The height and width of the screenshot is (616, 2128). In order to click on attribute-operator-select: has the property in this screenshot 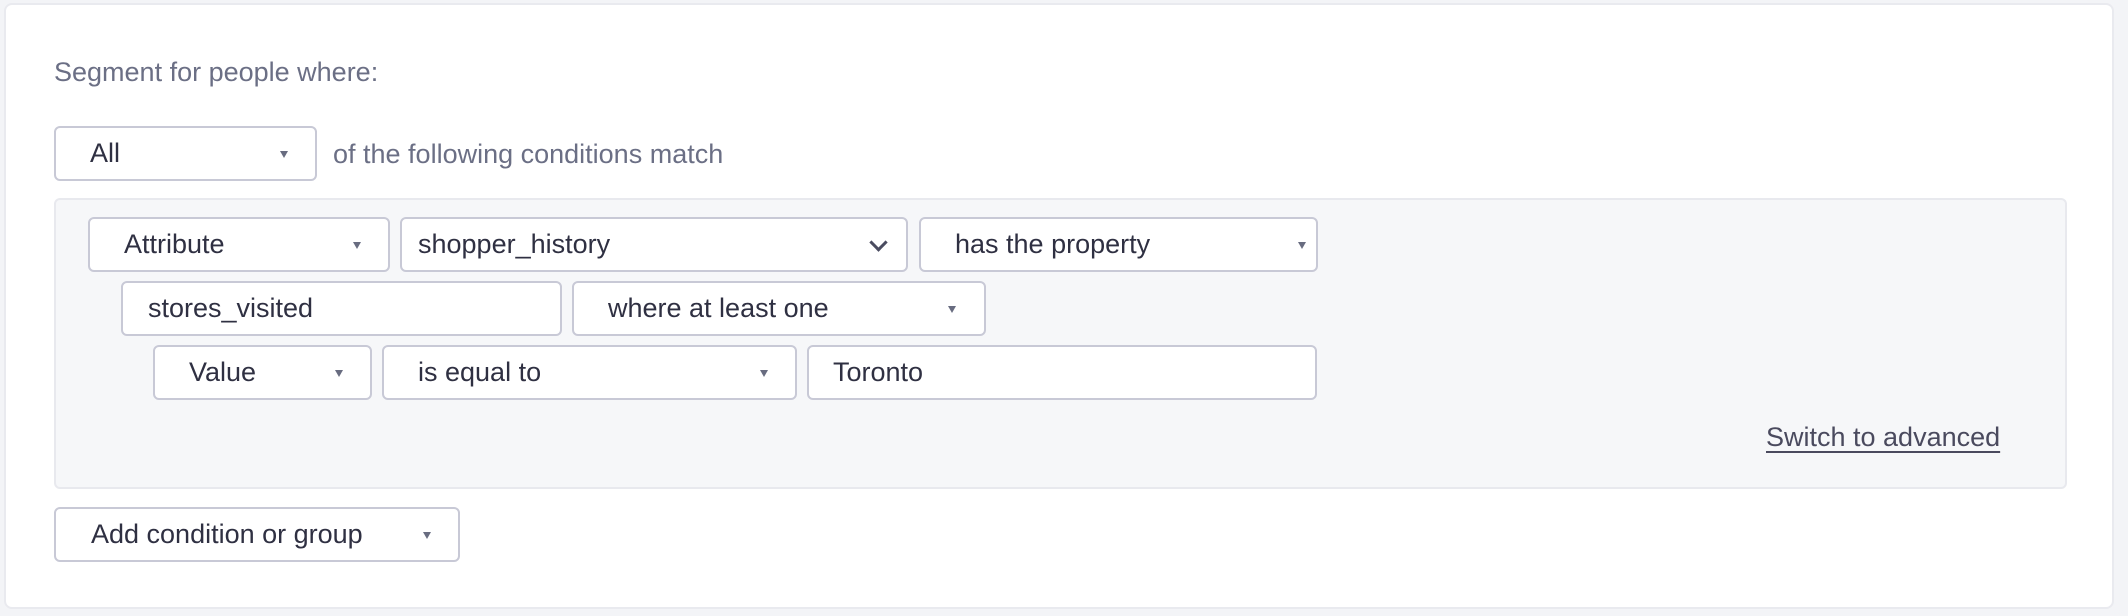, I will do `click(1118, 244)`.